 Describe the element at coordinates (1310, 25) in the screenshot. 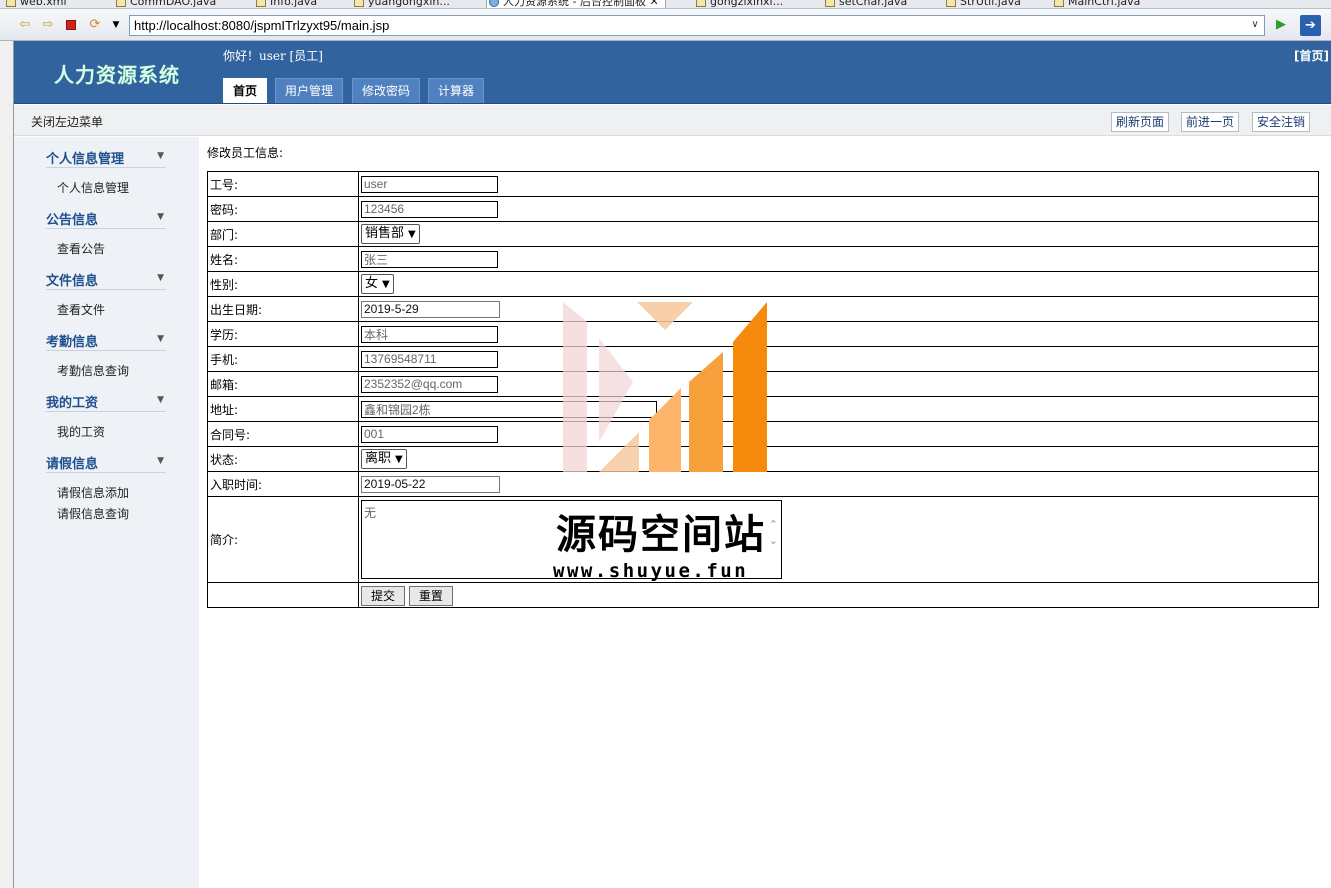

I see `external-browser-icon: ➔` at that location.